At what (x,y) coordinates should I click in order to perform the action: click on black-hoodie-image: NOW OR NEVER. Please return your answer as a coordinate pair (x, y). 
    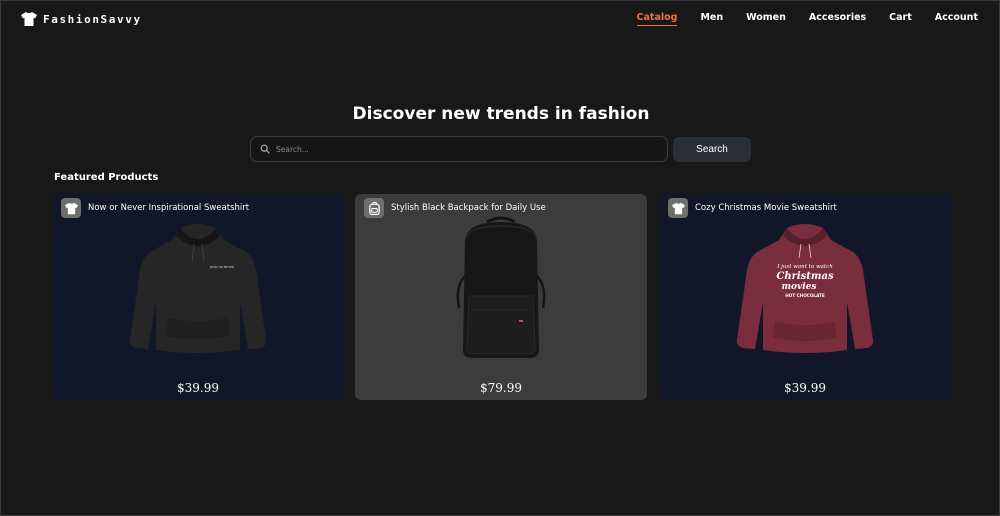
    Looking at the image, I should click on (198, 288).